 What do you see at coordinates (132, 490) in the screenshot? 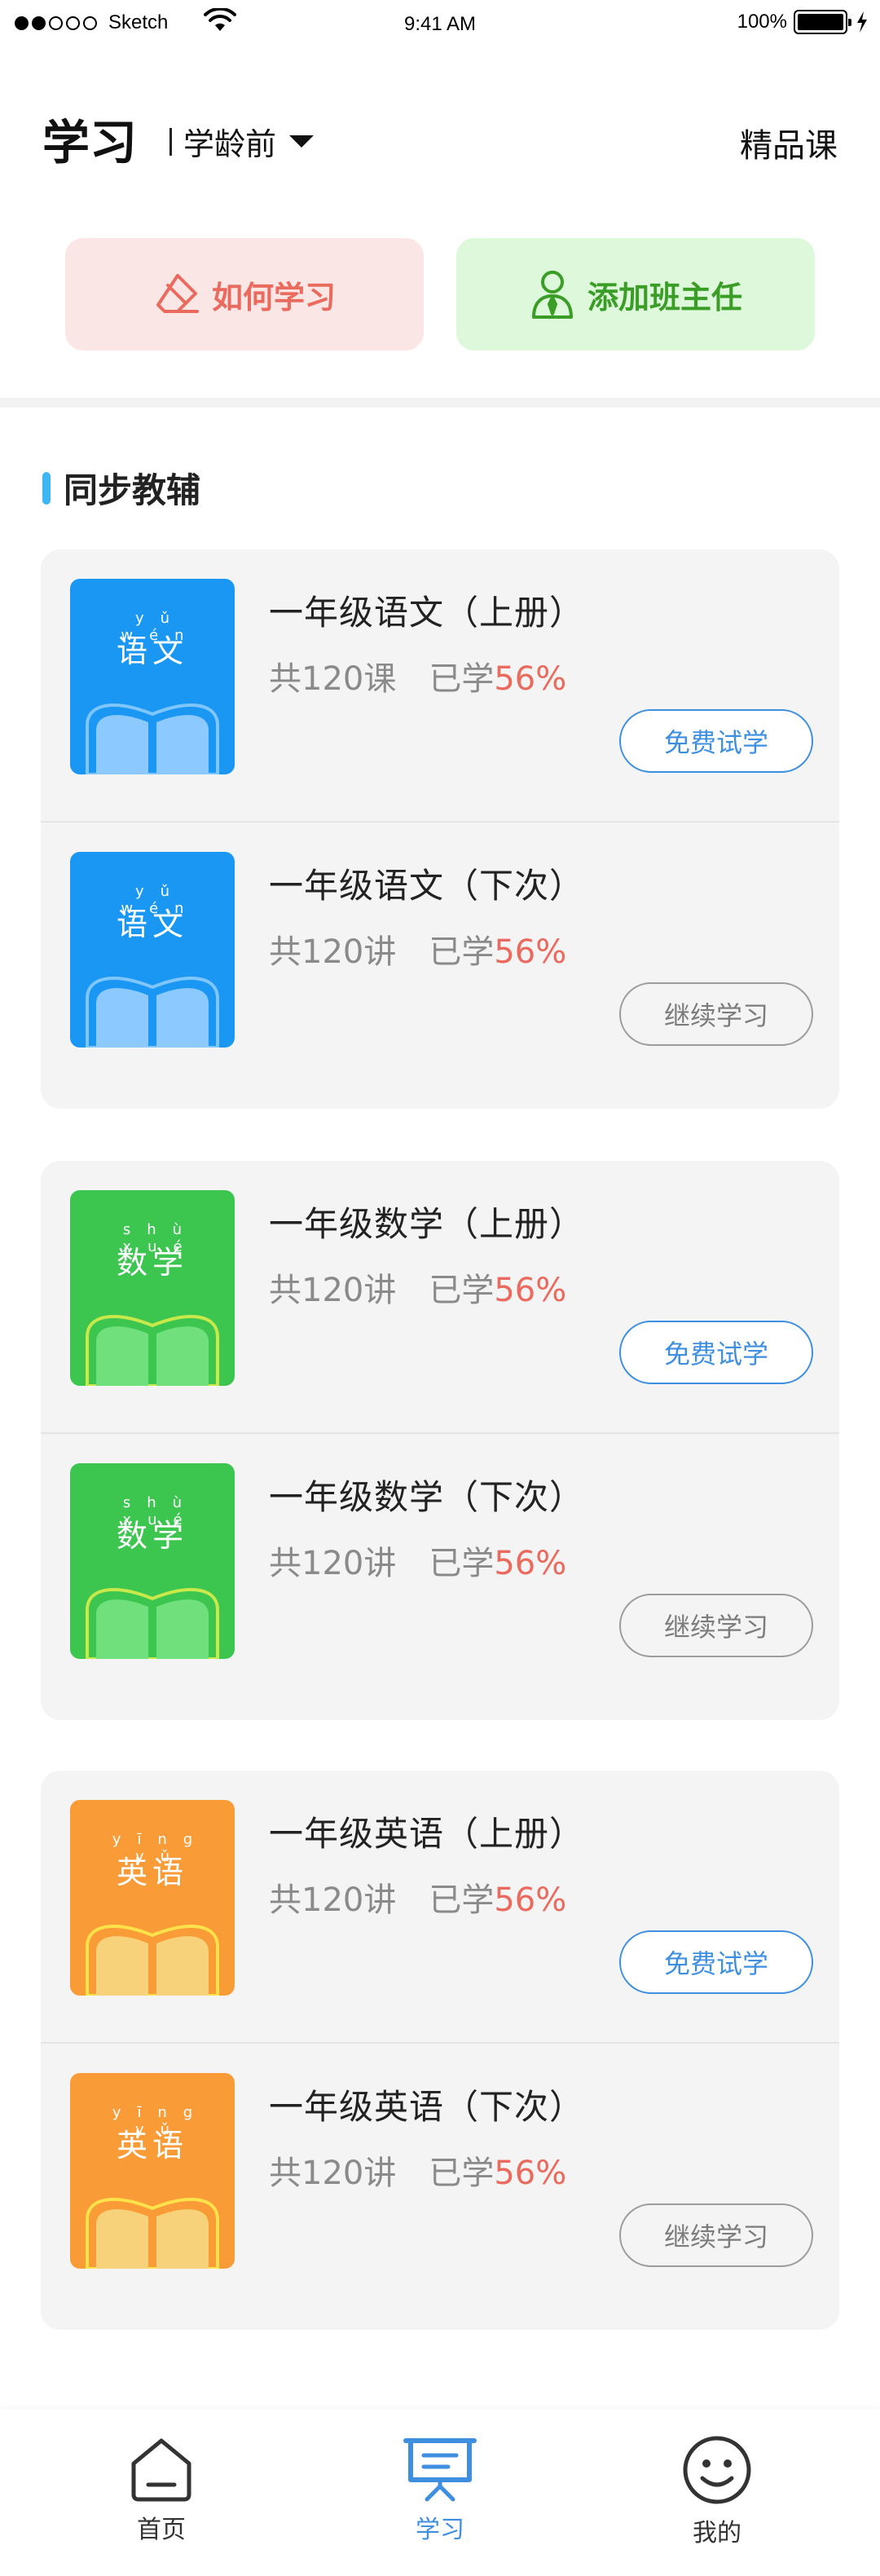
I see `section-title: 同步教辅` at bounding box center [132, 490].